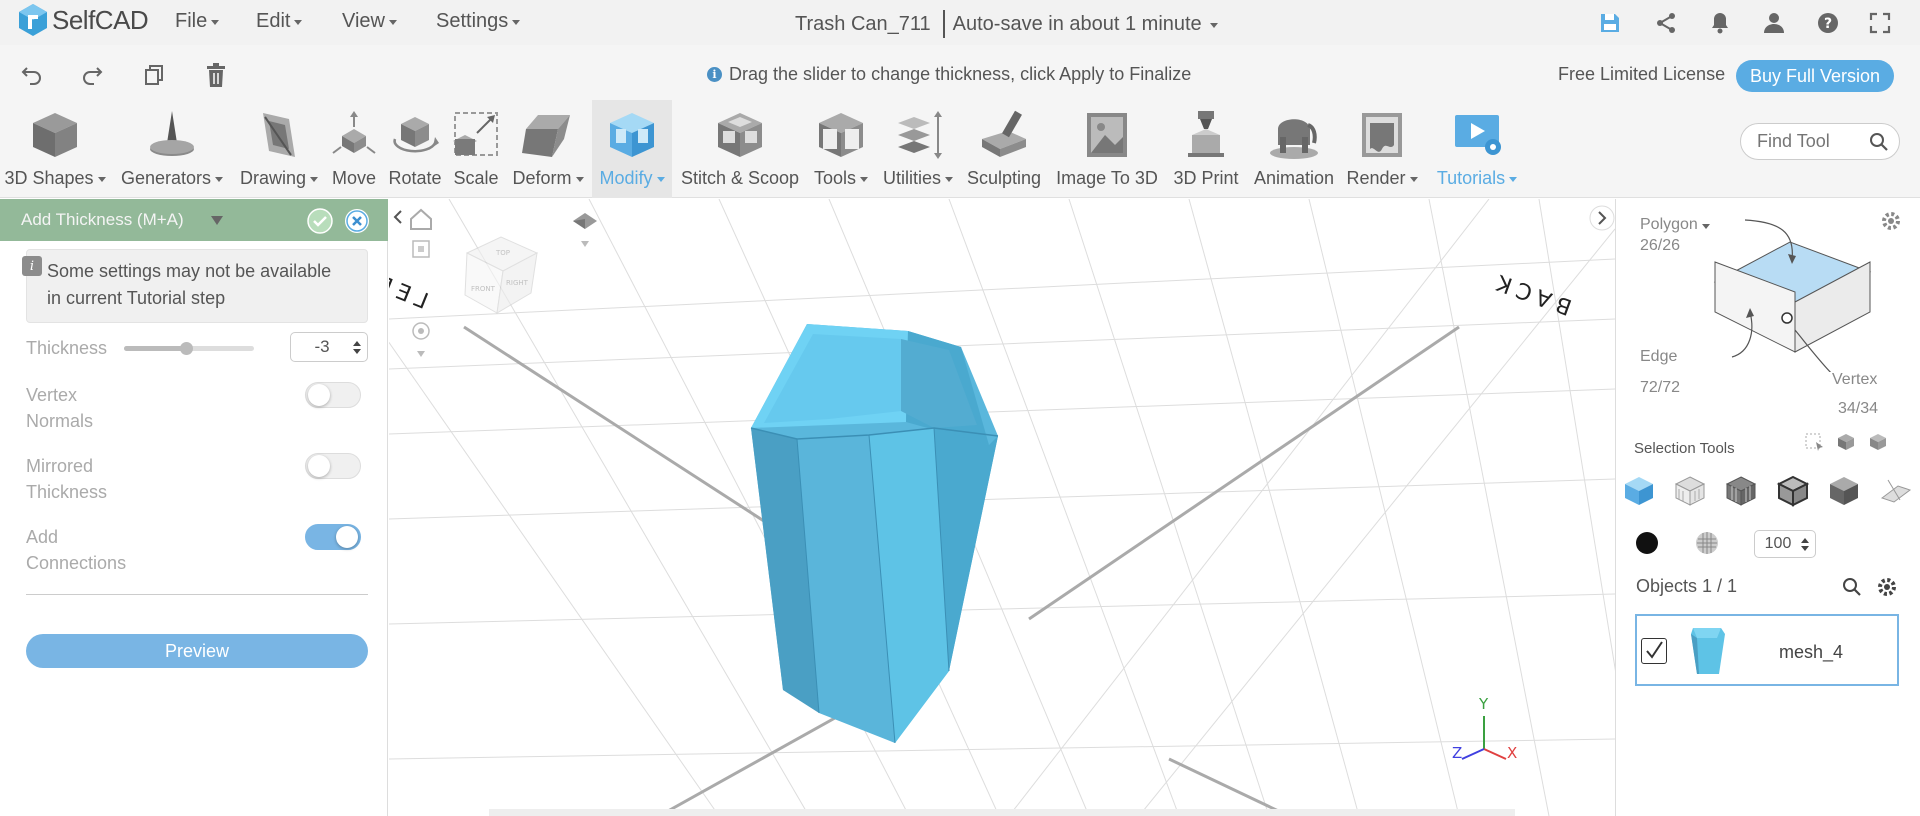 The width and height of the screenshot is (1920, 816). What do you see at coordinates (92, 75) in the screenshot?
I see `redo-icon` at bounding box center [92, 75].